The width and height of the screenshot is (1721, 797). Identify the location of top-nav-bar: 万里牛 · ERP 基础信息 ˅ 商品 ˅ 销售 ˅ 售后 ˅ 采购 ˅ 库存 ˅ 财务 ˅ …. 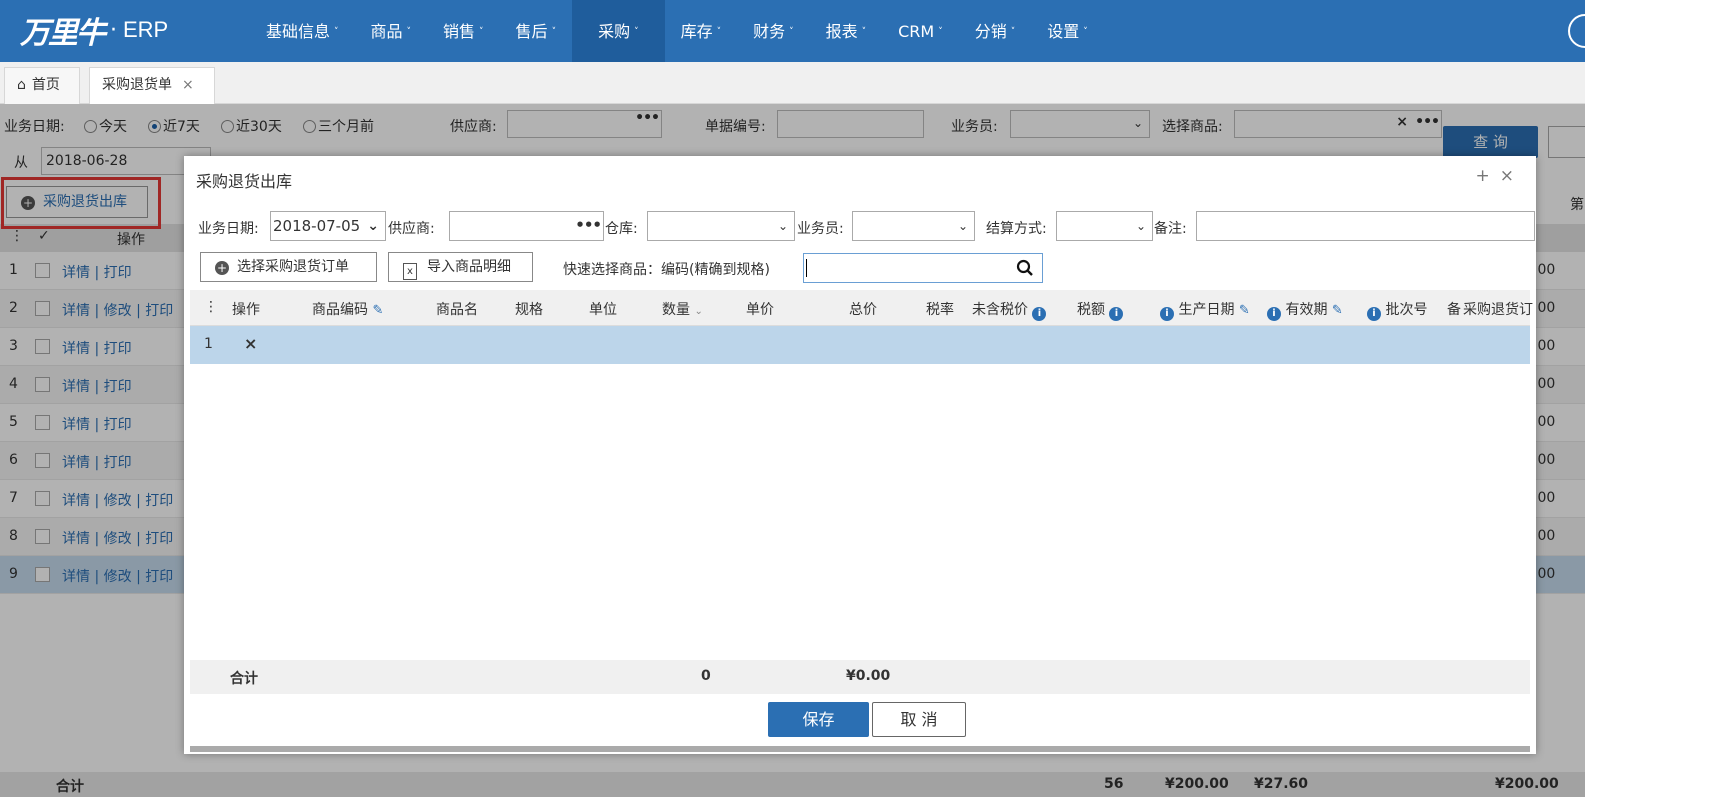
(792, 31).